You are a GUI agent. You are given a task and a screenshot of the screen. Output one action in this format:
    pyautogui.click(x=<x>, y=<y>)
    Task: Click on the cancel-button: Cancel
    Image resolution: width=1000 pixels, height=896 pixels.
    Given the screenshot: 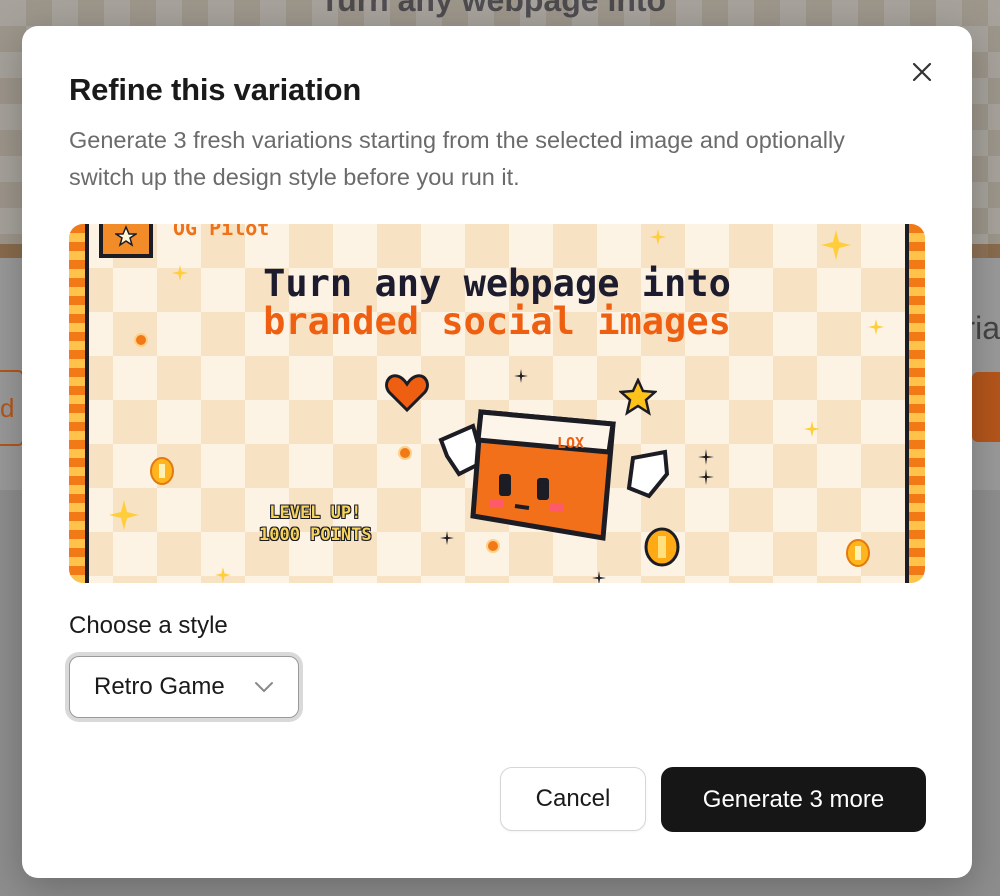 What is the action you would take?
    pyautogui.click(x=573, y=799)
    